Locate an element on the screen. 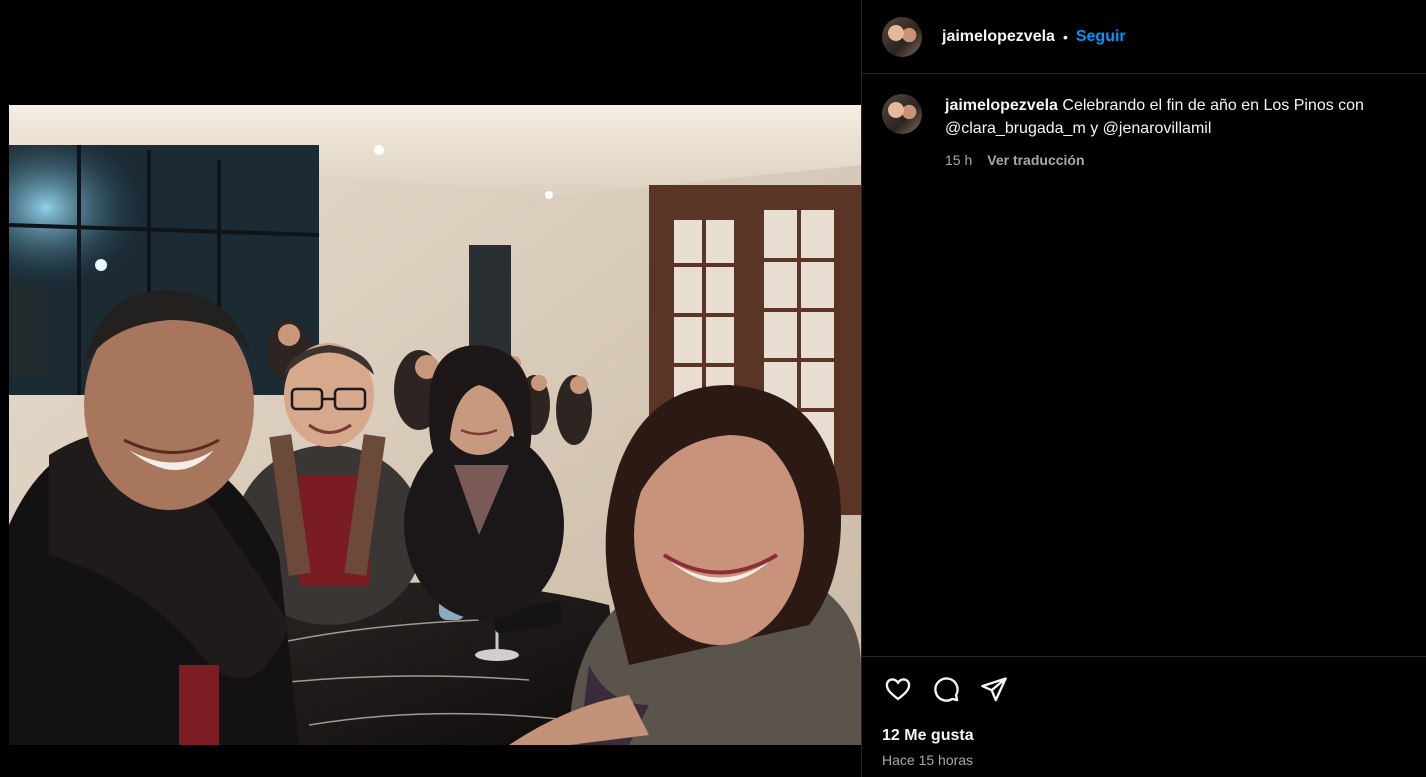  caption-username: jaimelopezvela is located at coordinates (1001, 105).